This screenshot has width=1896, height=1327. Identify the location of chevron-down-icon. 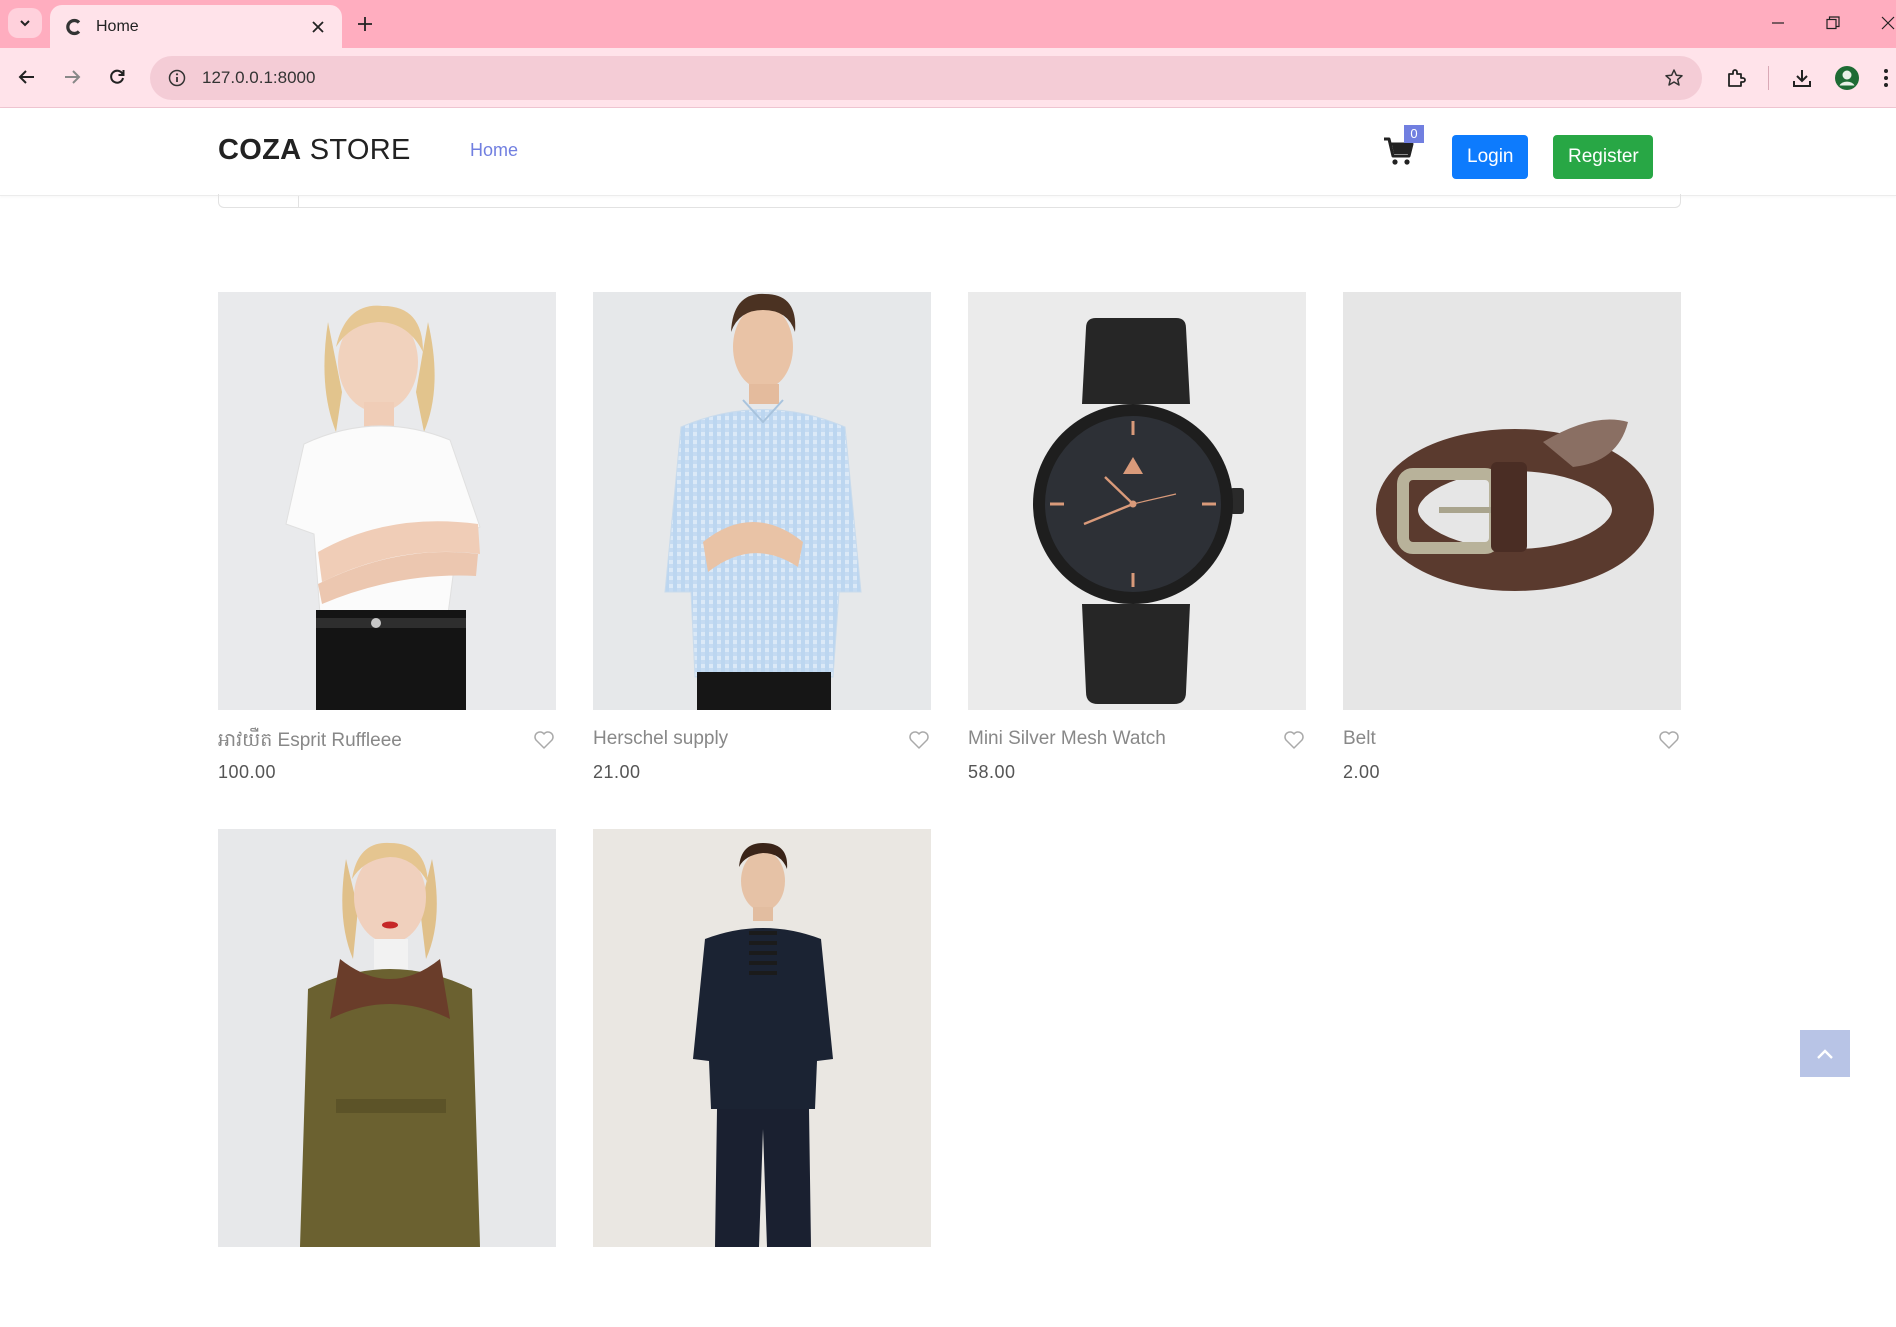
(25, 23).